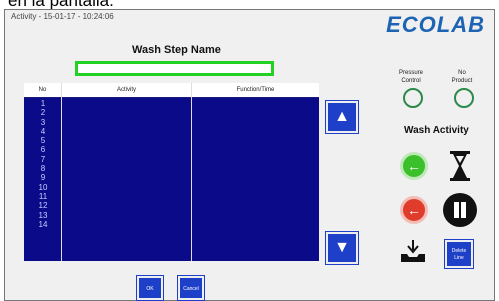 This screenshot has width=499, height=301. I want to click on table-row: 9, so click(43, 177).